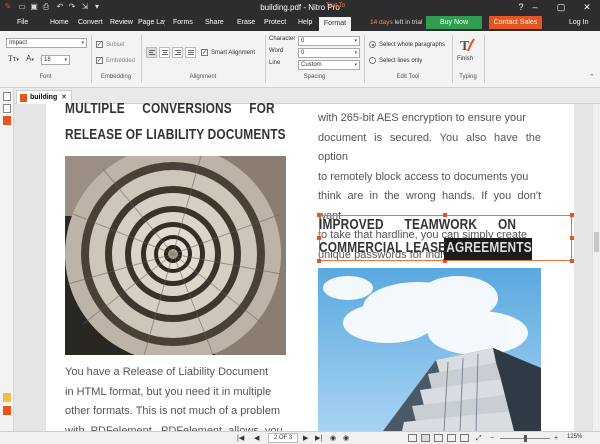  Describe the element at coordinates (183, 22) in the screenshot. I see `menu-forms: Forms` at that location.